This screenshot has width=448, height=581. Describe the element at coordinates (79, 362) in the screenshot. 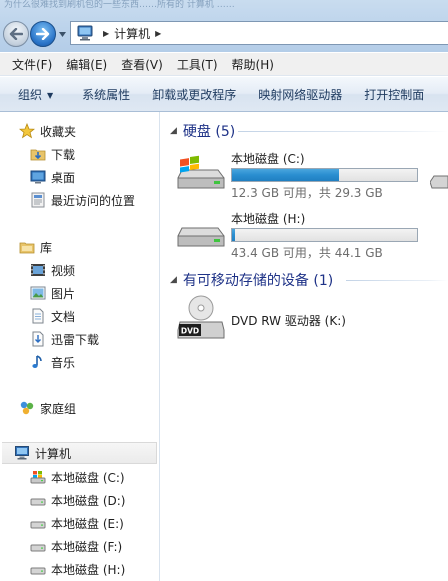

I see `nav-item-music: 音乐` at that location.